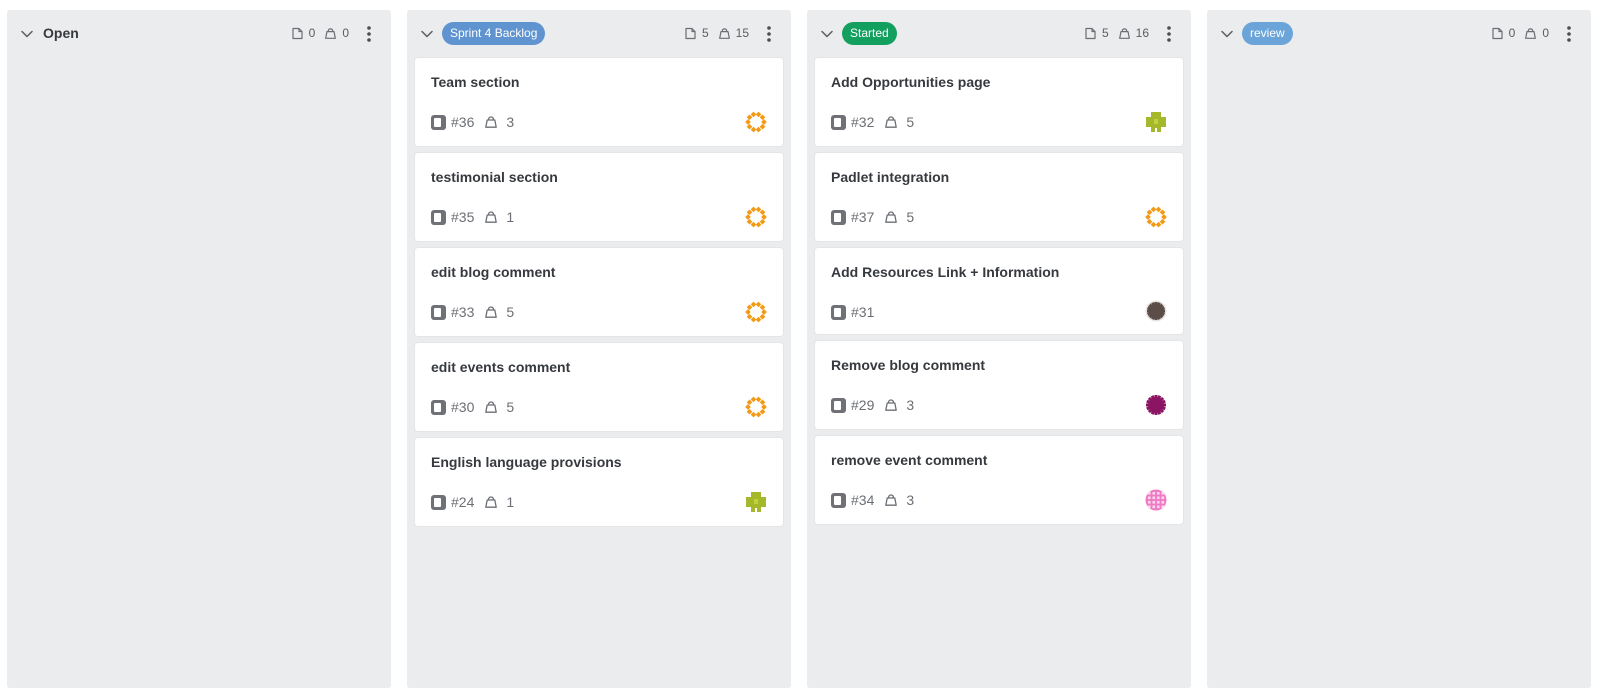 The image size is (1598, 696). I want to click on issue-weight: 1, so click(510, 217).